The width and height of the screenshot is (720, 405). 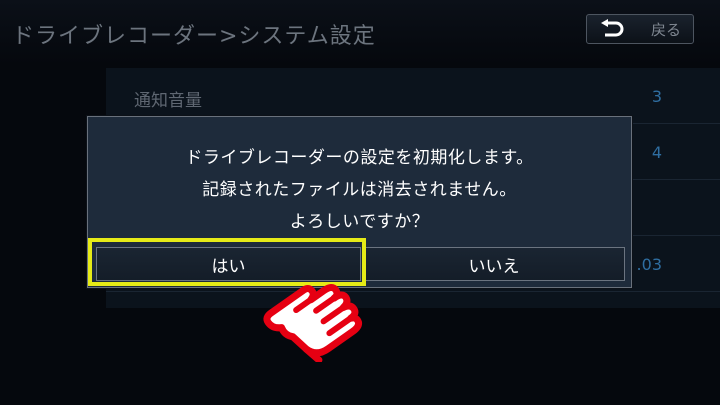 I want to click on dialog-message-line1: ドライブレコーダーの設定を初期化します。, so click(x=359, y=158).